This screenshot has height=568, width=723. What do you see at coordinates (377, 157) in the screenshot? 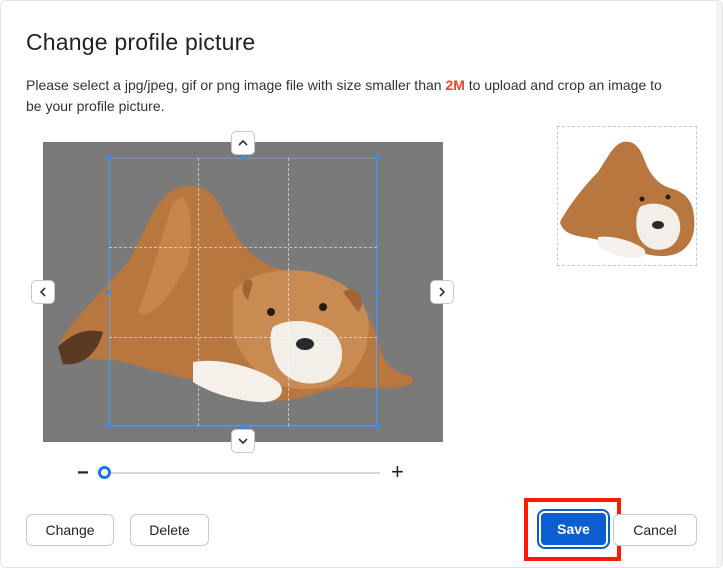
I see `crop-handle-top-right` at bounding box center [377, 157].